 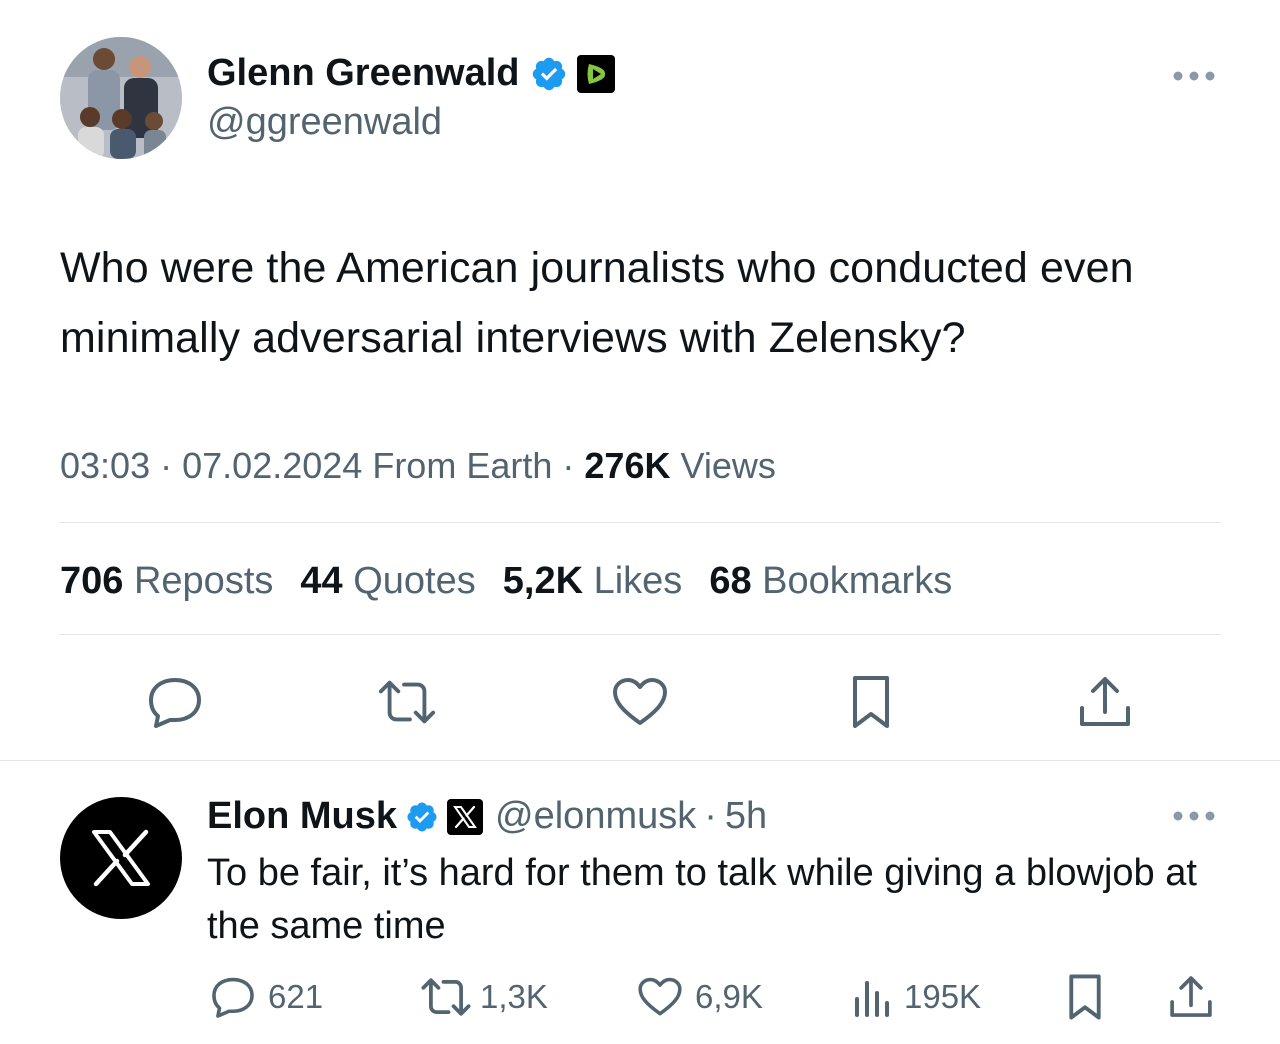 I want to click on x-logo-icon, so click(x=121, y=858).